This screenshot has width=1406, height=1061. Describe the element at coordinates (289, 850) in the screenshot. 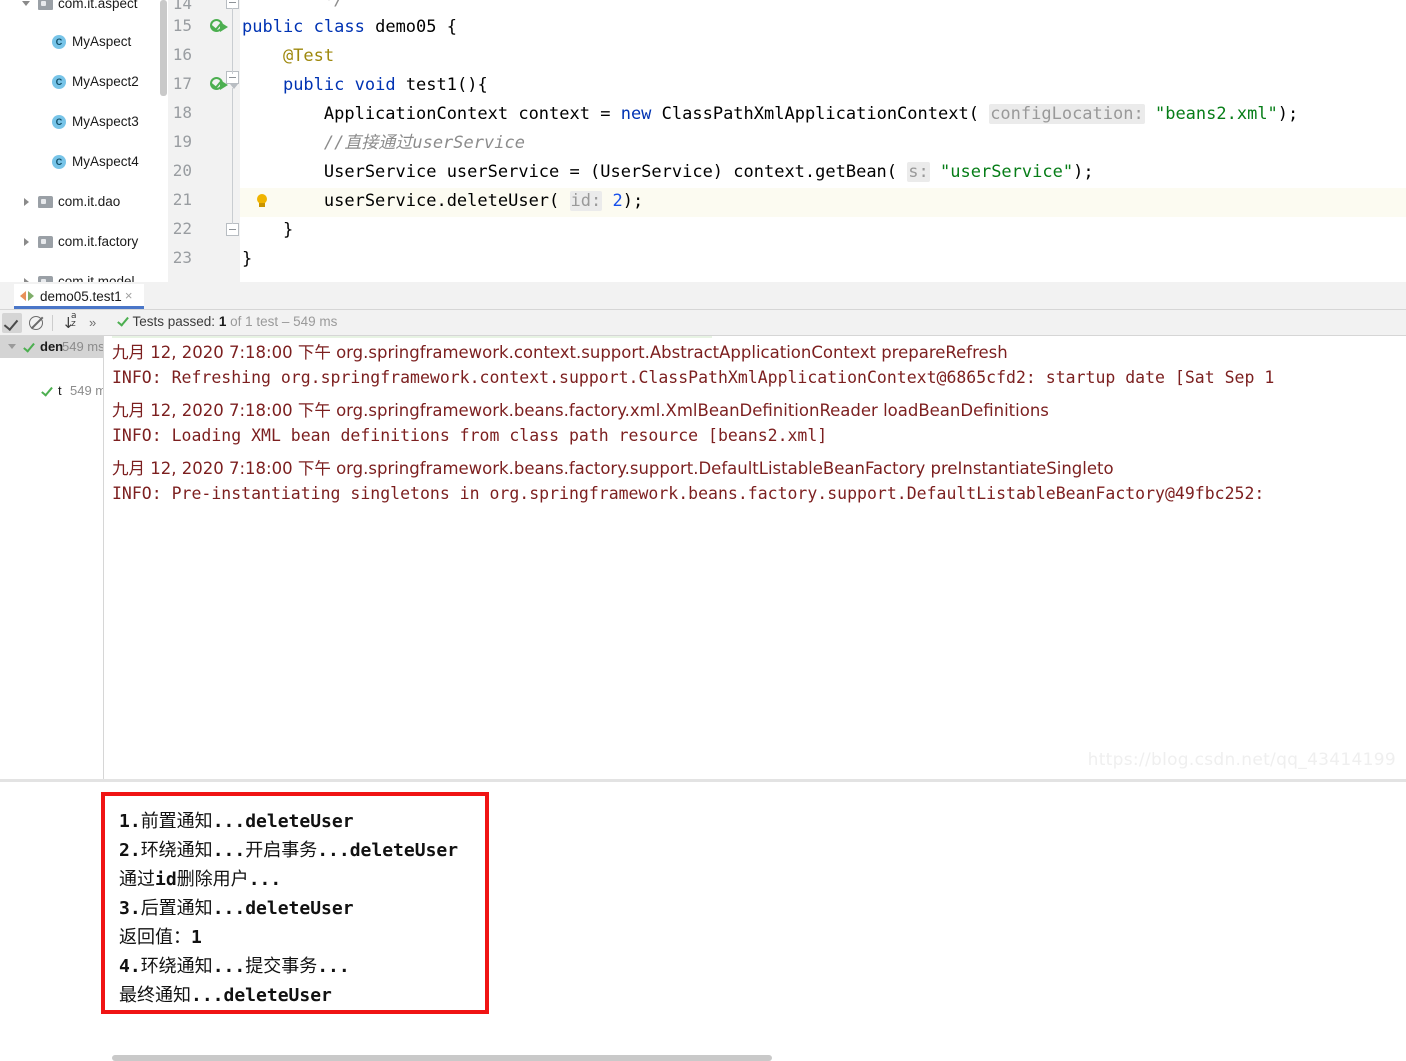

I see `aop-output-line-1: 2.环绕通知...开启事务...deleteUser` at that location.